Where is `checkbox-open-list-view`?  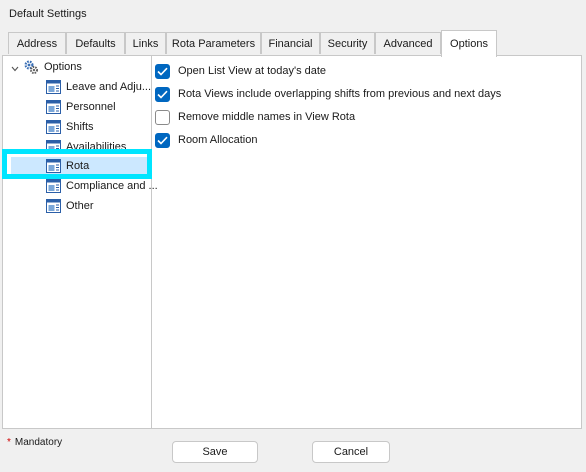 checkbox-open-list-view is located at coordinates (162, 71).